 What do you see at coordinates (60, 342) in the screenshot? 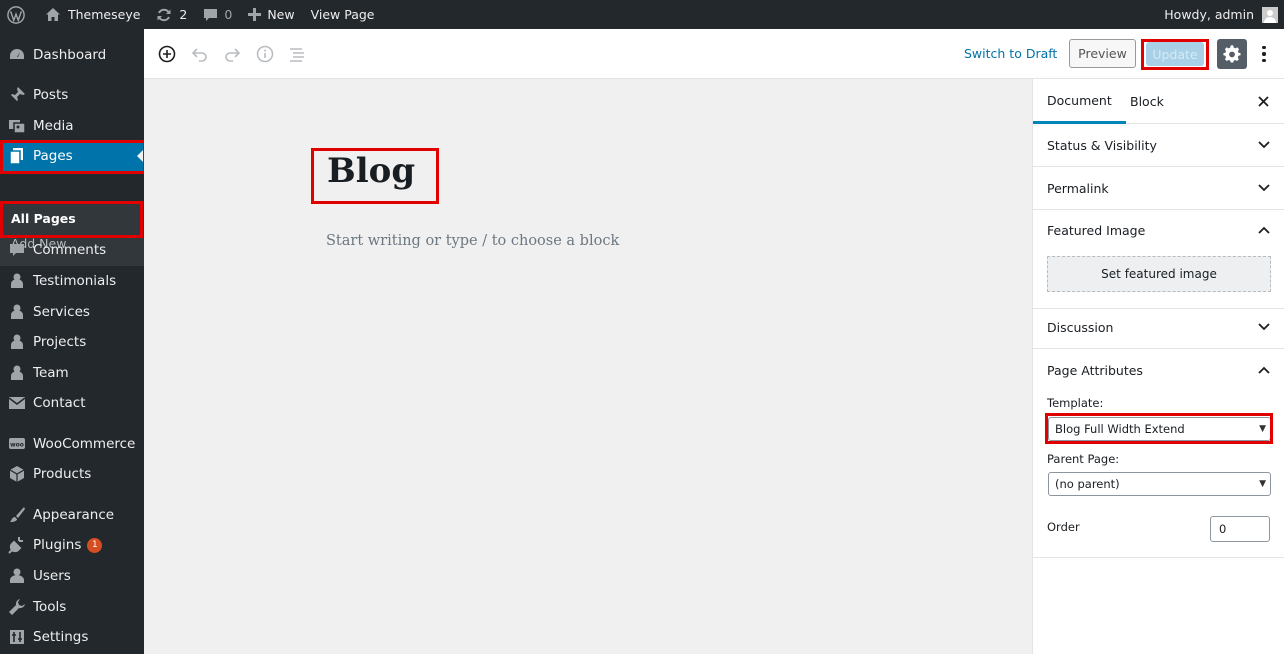
I see `sidebar-item-label: Projects` at bounding box center [60, 342].